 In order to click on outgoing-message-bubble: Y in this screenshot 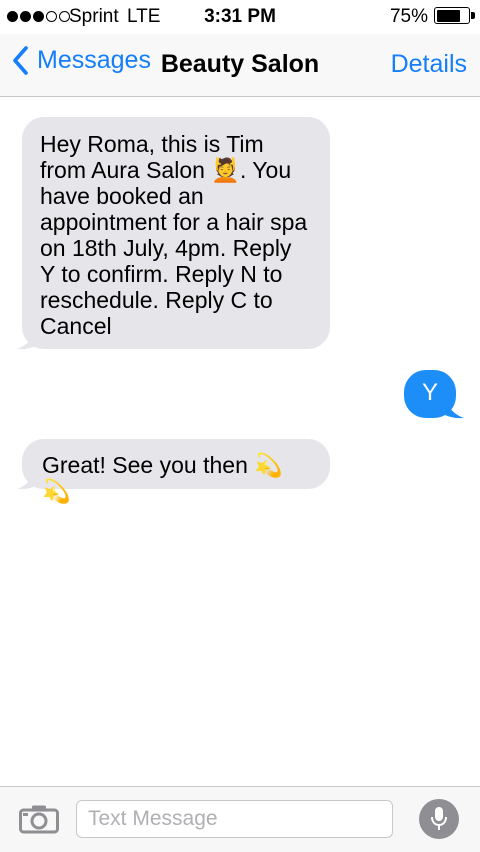, I will do `click(430, 394)`.